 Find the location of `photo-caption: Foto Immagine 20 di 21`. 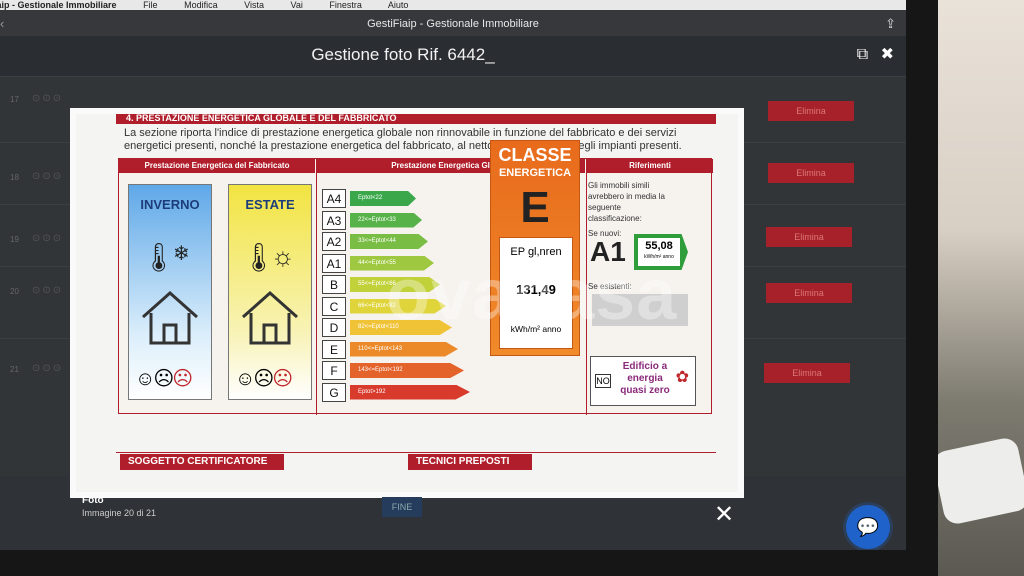

photo-caption: Foto Immagine 20 di 21 is located at coordinates (119, 506).